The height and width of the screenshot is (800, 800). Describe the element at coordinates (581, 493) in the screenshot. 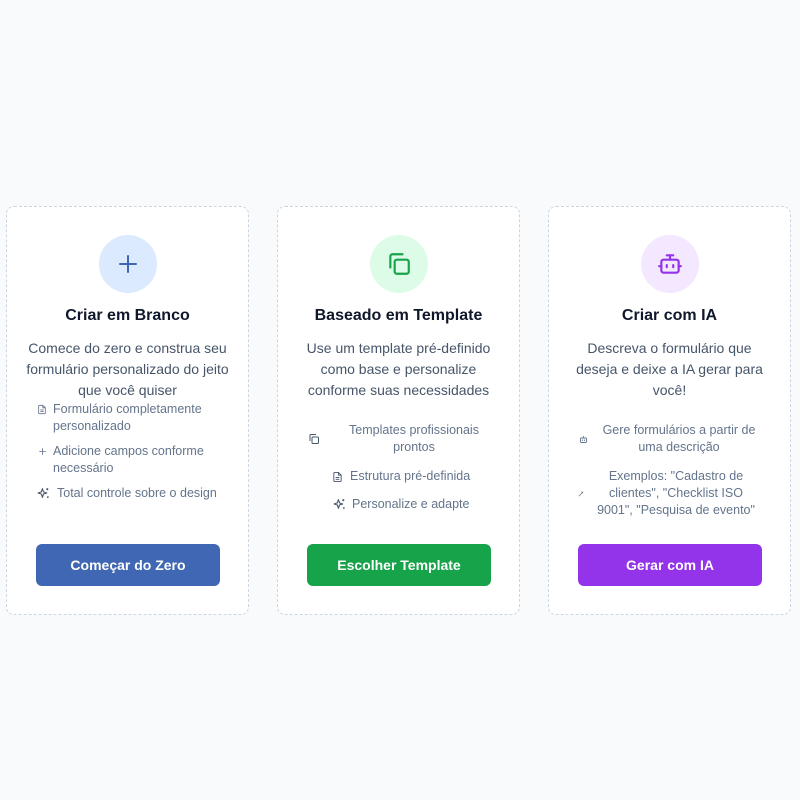

I see `wand-icon` at that location.